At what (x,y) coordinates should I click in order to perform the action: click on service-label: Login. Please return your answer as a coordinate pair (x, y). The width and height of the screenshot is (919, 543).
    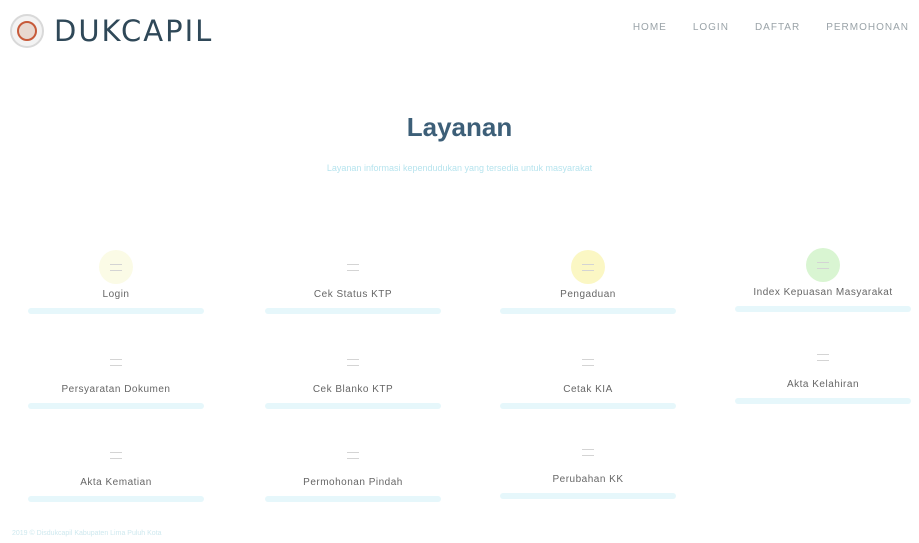
    Looking at the image, I should click on (116, 294).